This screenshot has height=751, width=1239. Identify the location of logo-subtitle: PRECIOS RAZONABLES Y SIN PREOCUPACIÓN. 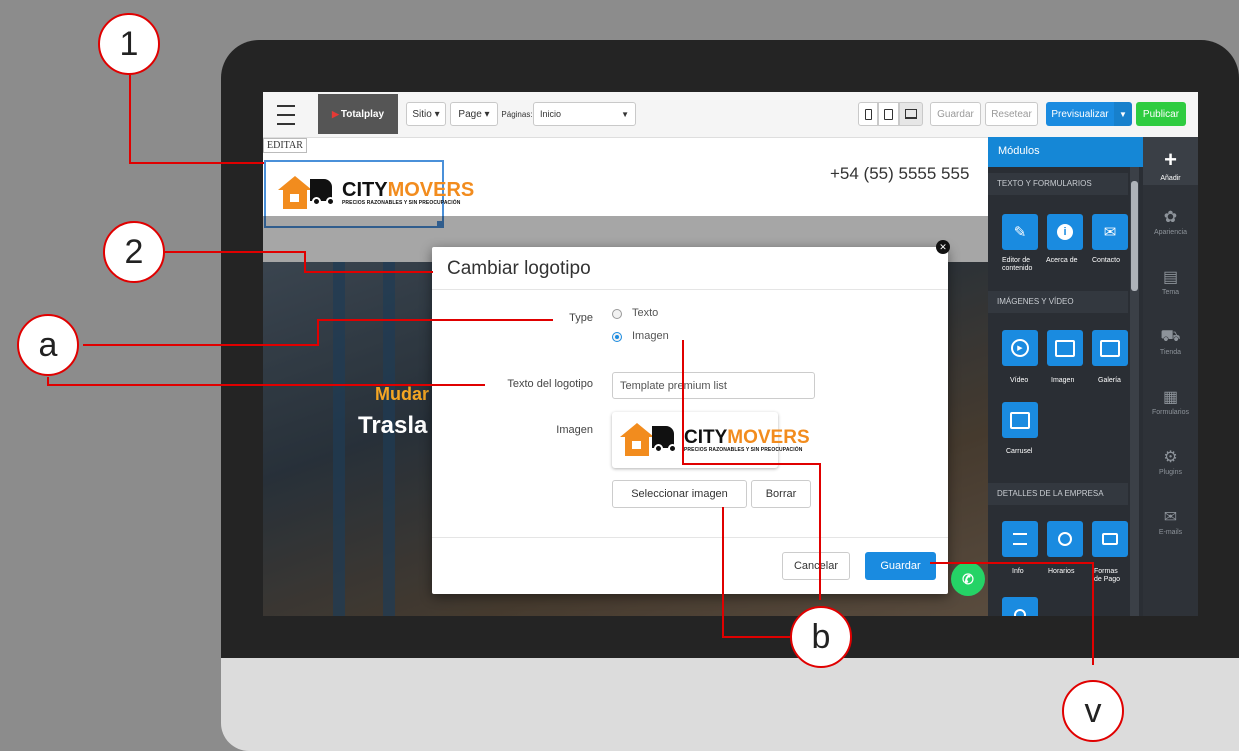
(401, 203).